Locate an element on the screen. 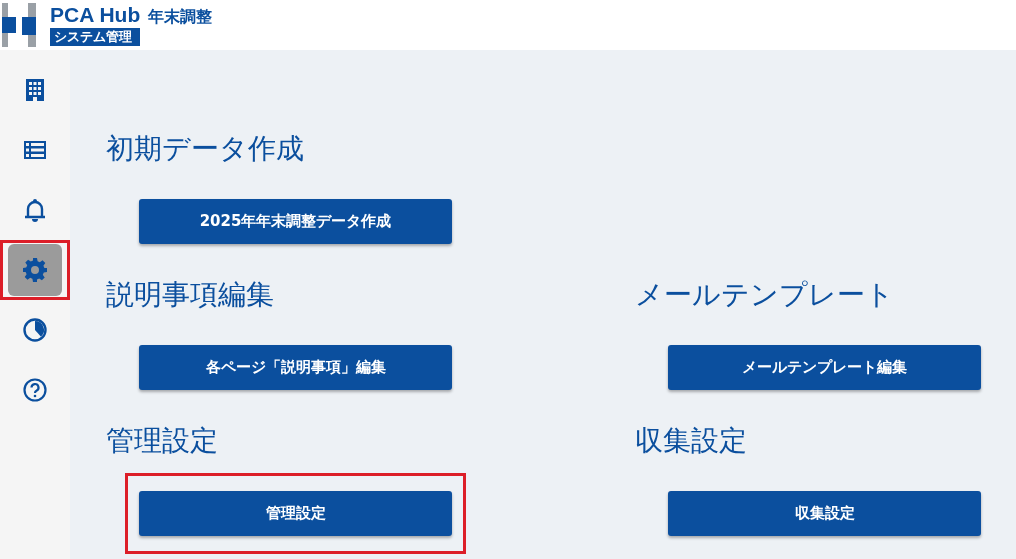 Image resolution: width=1016 pixels, height=559 pixels. action-button: 管理設定 is located at coordinates (295, 513).